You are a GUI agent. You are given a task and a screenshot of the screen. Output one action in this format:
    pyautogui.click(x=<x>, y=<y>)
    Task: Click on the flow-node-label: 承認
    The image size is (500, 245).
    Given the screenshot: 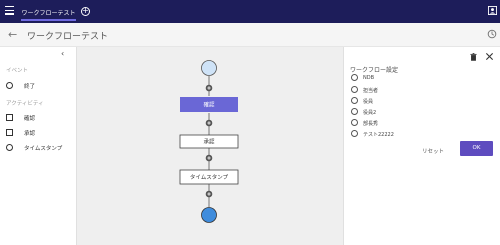 What is the action you would take?
    pyautogui.click(x=209, y=142)
    